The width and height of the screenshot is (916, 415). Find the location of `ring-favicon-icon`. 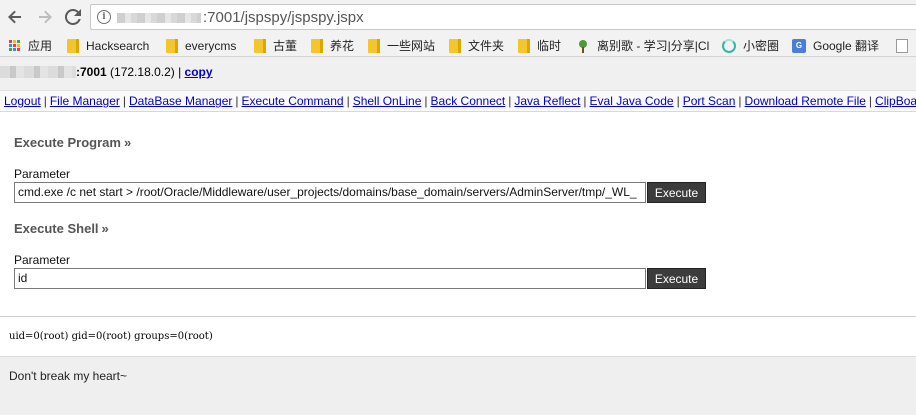

ring-favicon-icon is located at coordinates (729, 45).